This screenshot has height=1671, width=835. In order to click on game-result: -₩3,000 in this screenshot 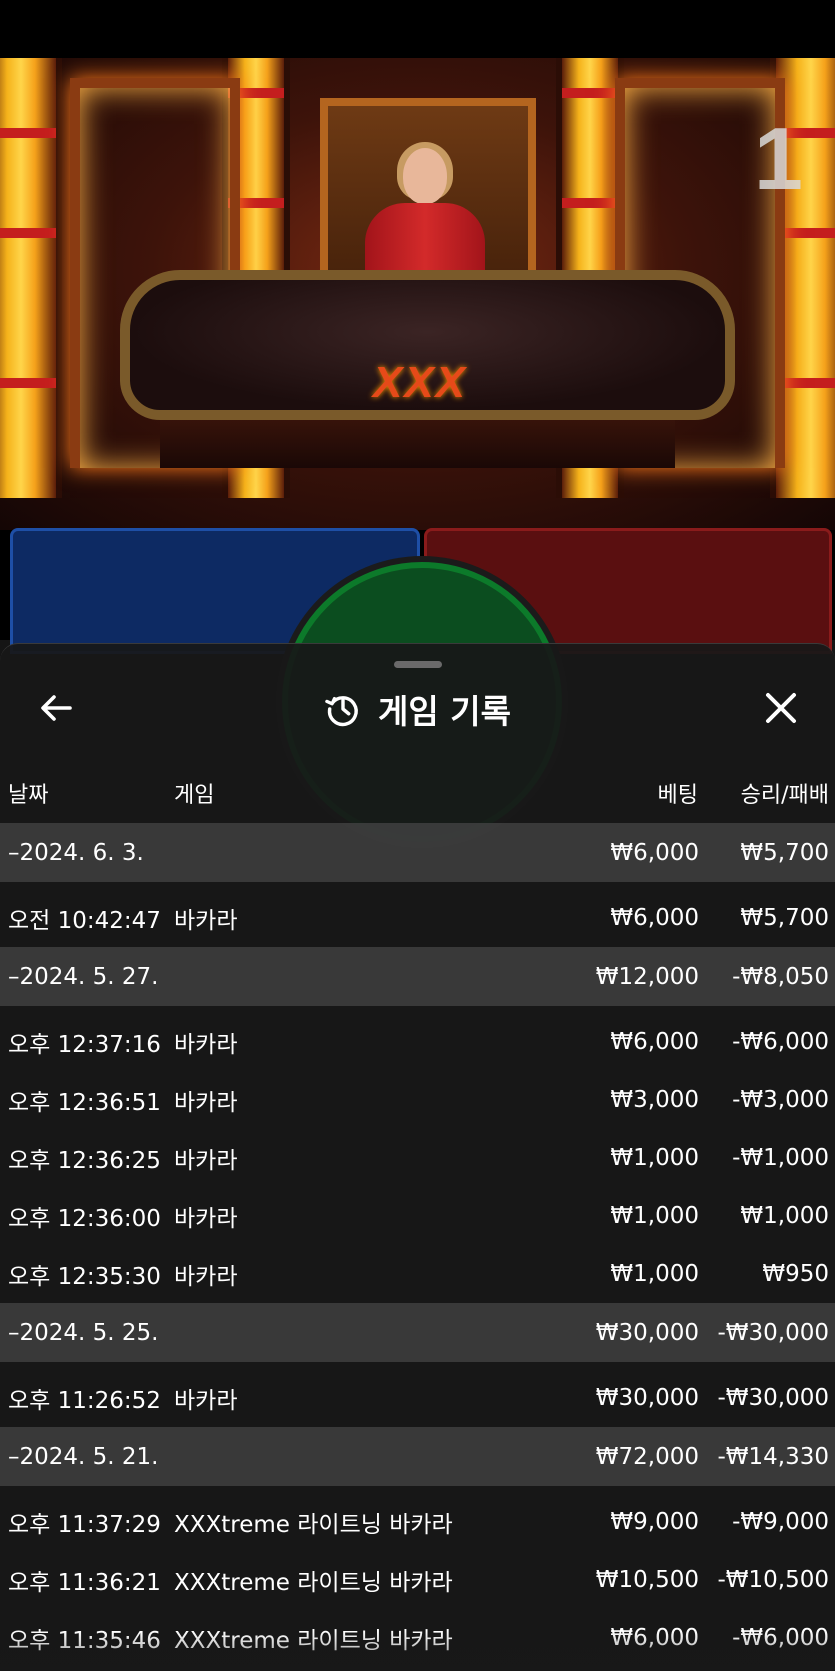, I will do `click(780, 1100)`.